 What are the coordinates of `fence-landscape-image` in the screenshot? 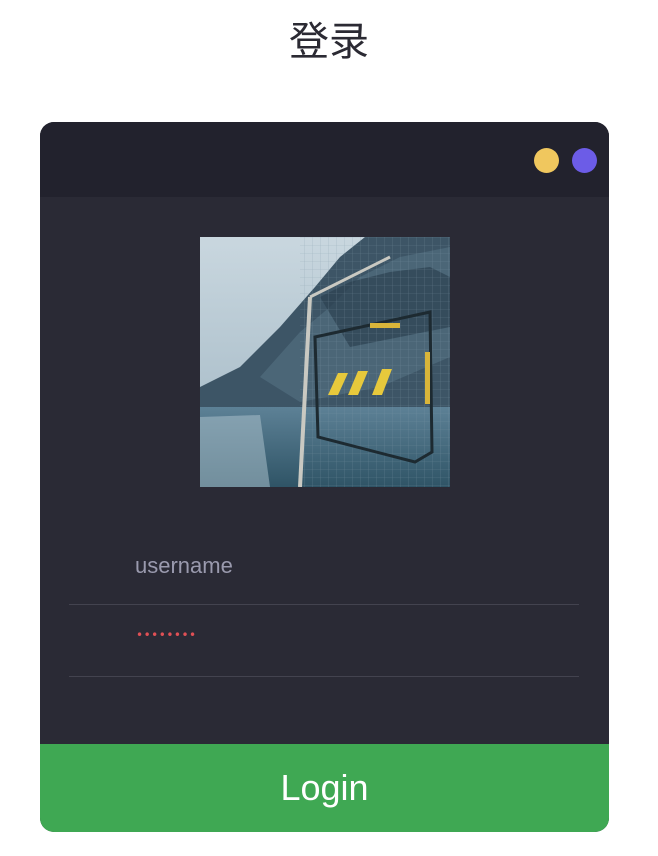 It's located at (325, 362).